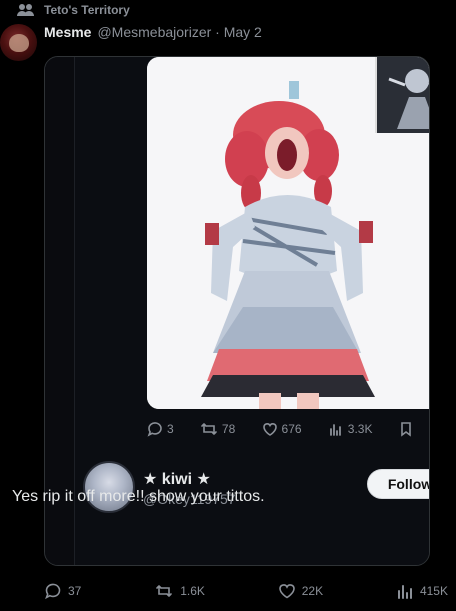 This screenshot has height=611, width=456. I want to click on people-icon, so click(26, 10).